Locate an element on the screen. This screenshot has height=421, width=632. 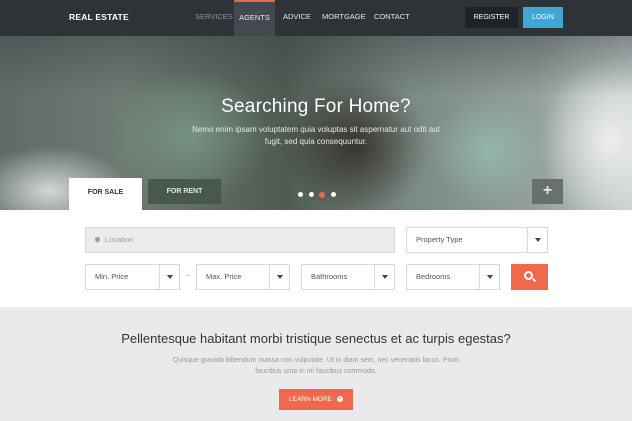
brand-logo: REAL ESTATE is located at coordinates (99, 17).